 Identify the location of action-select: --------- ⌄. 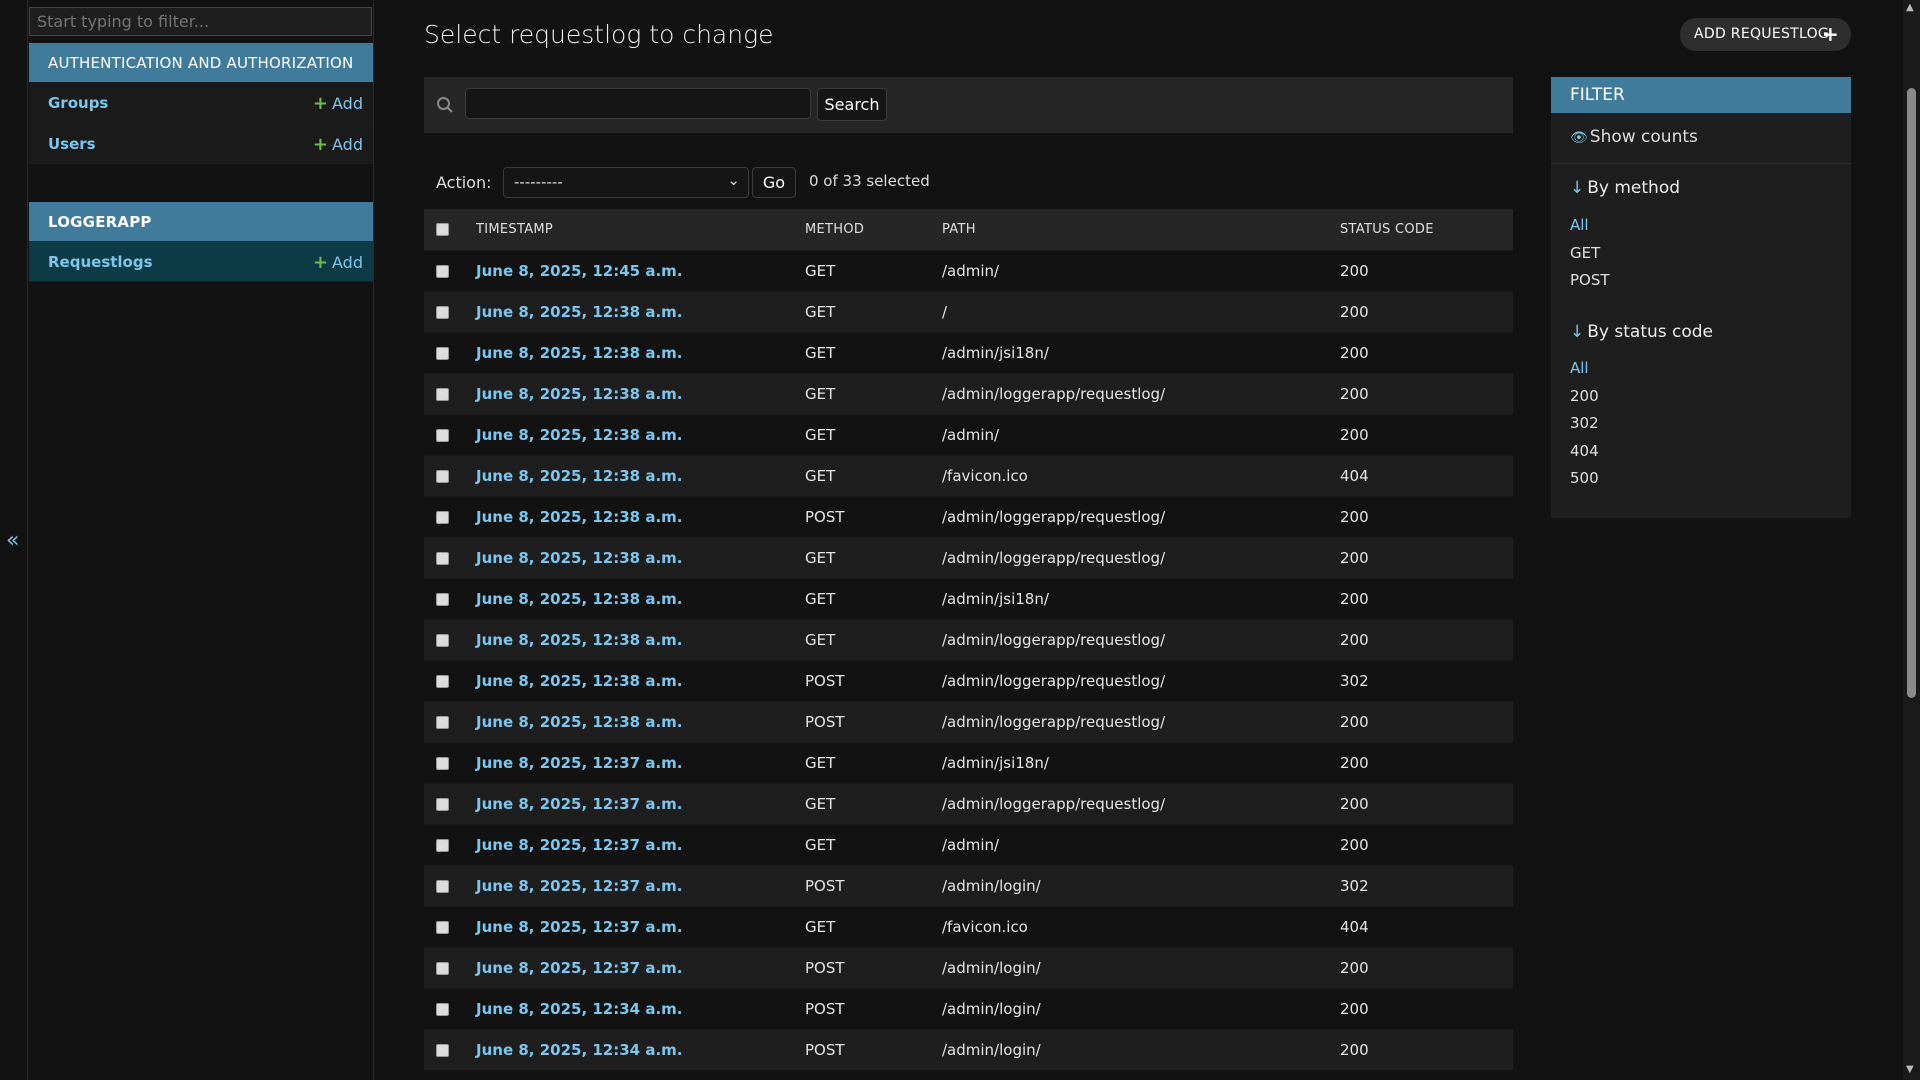
(626, 182).